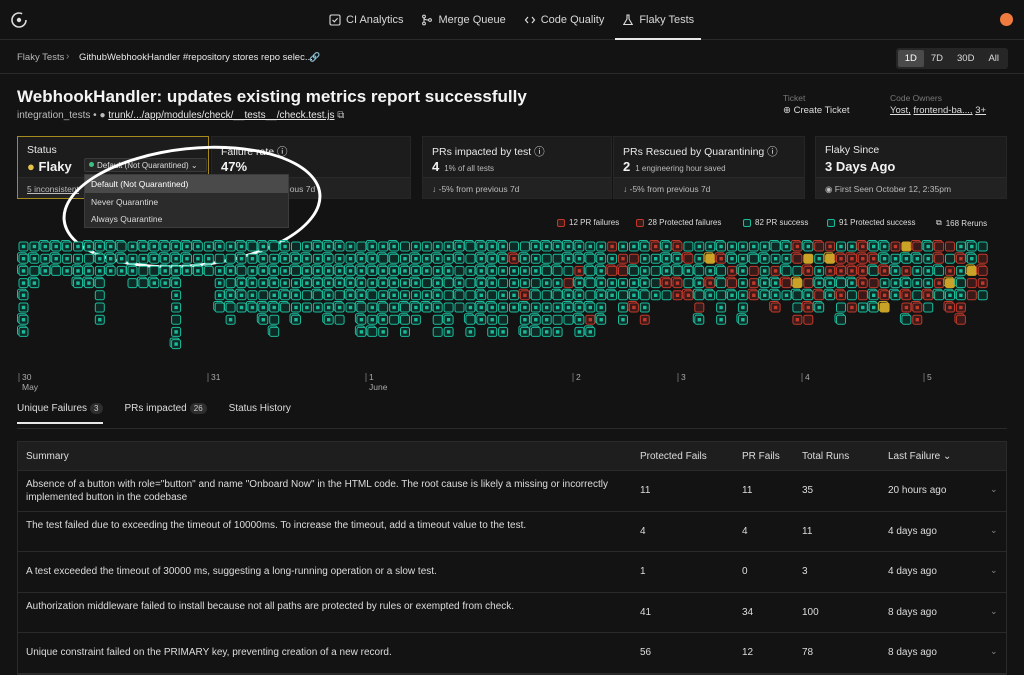 The height and width of the screenshot is (675, 1024). I want to click on owner-more: 3+, so click(980, 110).